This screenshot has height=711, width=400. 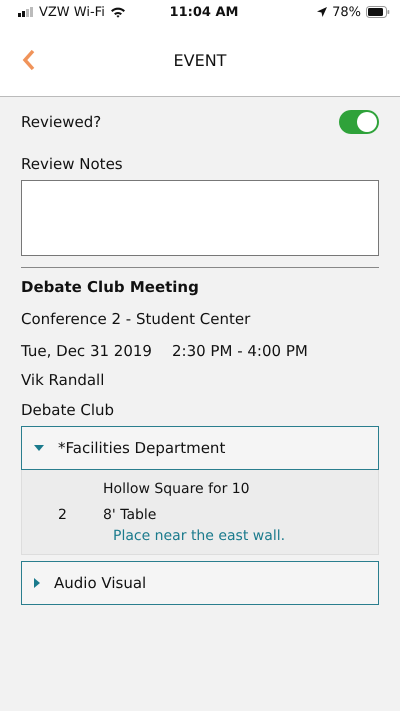 What do you see at coordinates (110, 287) in the screenshot?
I see `event-title: Debate Club Meeting` at bounding box center [110, 287].